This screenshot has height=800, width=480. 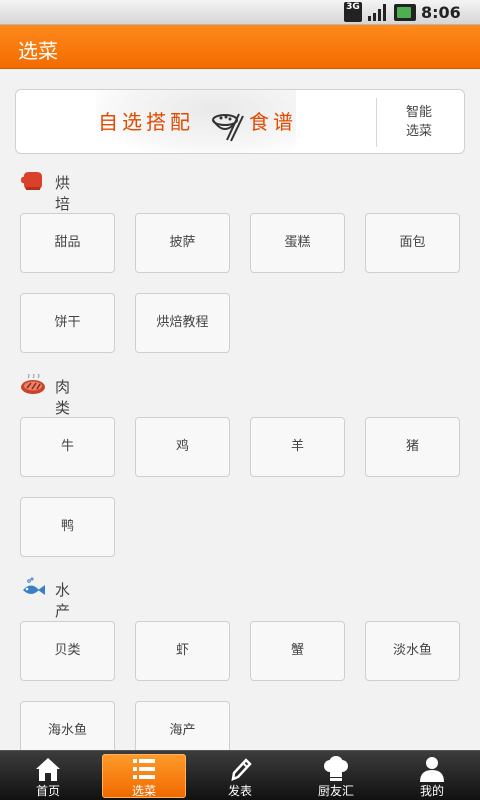 What do you see at coordinates (377, 12) in the screenshot?
I see `signal-strength-icon` at bounding box center [377, 12].